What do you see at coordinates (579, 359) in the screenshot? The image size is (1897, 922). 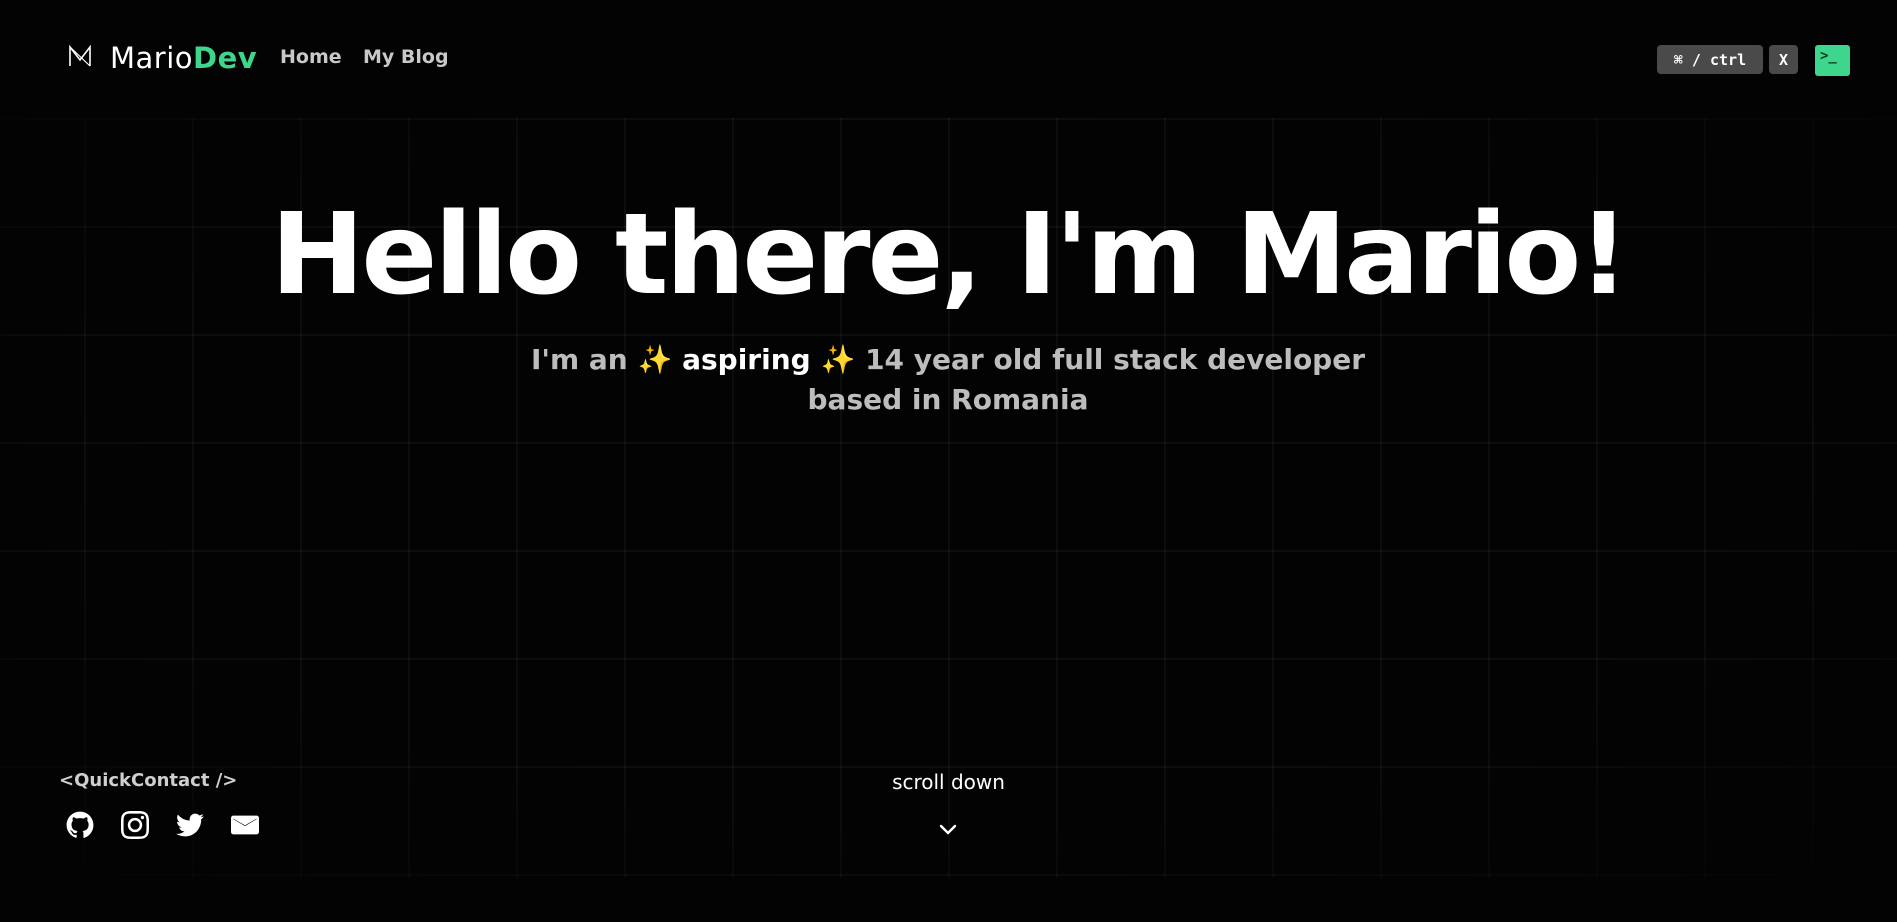 I see `subtitle-prefix: I'm an` at bounding box center [579, 359].